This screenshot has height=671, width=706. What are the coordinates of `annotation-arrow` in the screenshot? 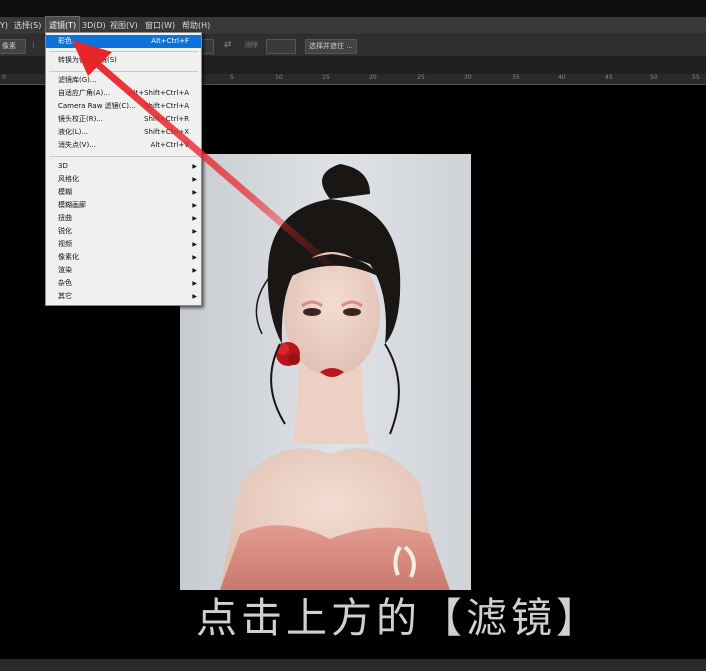 It's located at (207, 158).